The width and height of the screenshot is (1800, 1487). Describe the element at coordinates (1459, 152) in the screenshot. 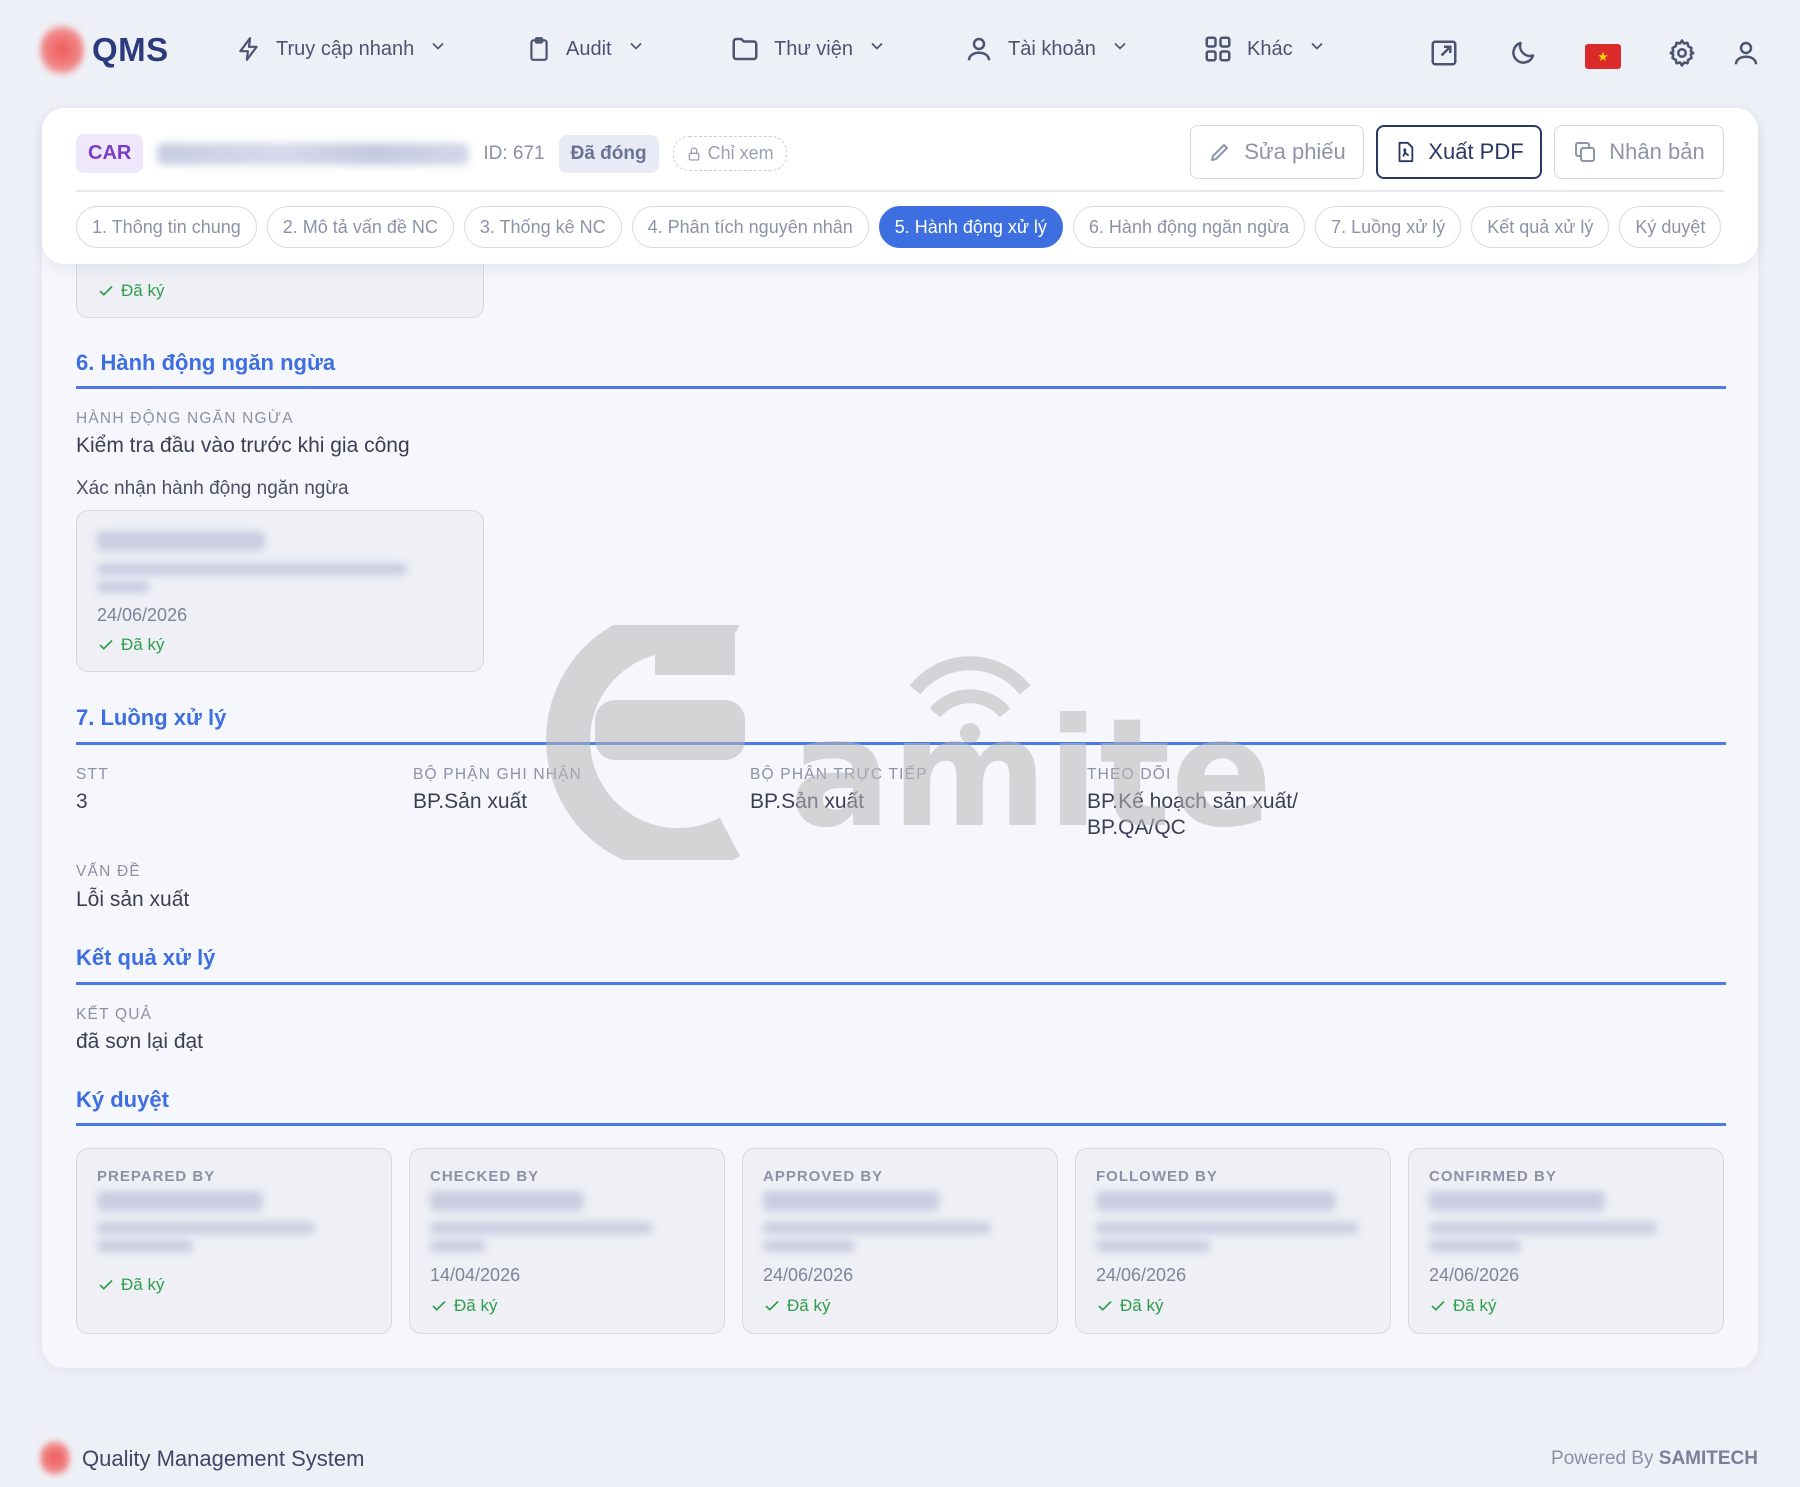

I see `export-pdf-button: Xuất PDF` at that location.